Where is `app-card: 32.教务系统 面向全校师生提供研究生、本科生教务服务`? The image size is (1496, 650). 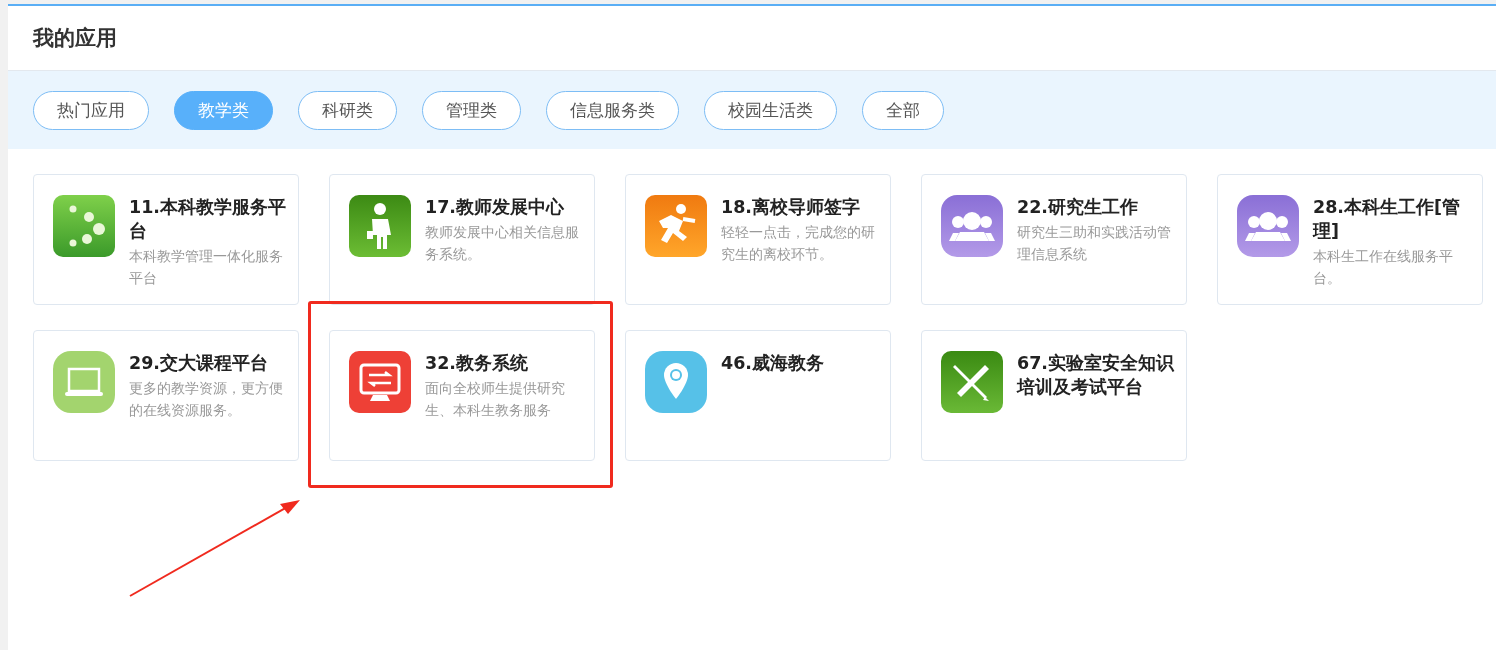
app-card: 32.教务系统 面向全校师生提供研究生、本科生教务服务 is located at coordinates (462, 395).